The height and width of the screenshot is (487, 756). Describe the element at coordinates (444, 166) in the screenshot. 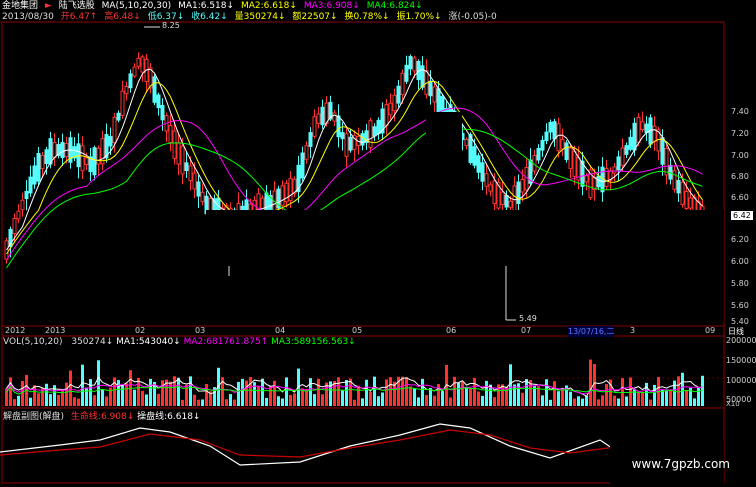

I see `chart-mask-mid` at that location.